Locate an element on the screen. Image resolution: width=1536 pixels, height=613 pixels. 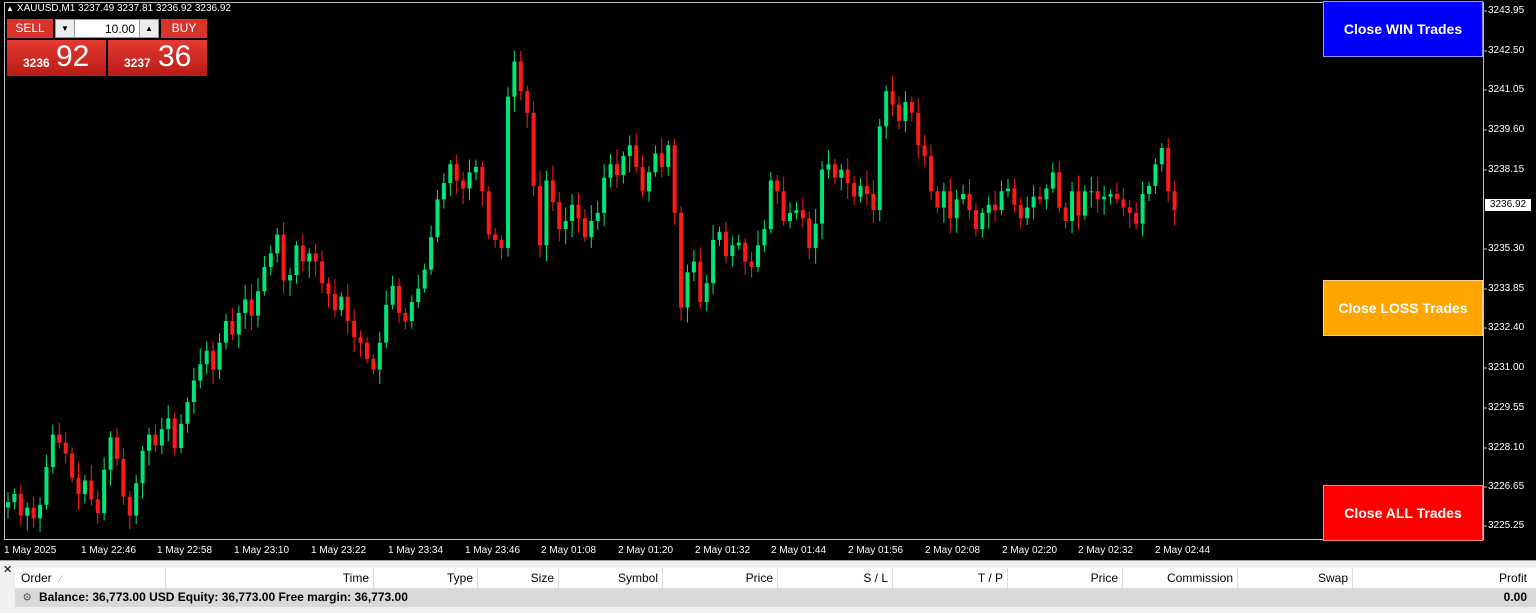
lot-decrease-icon: ▼ is located at coordinates (65, 28).